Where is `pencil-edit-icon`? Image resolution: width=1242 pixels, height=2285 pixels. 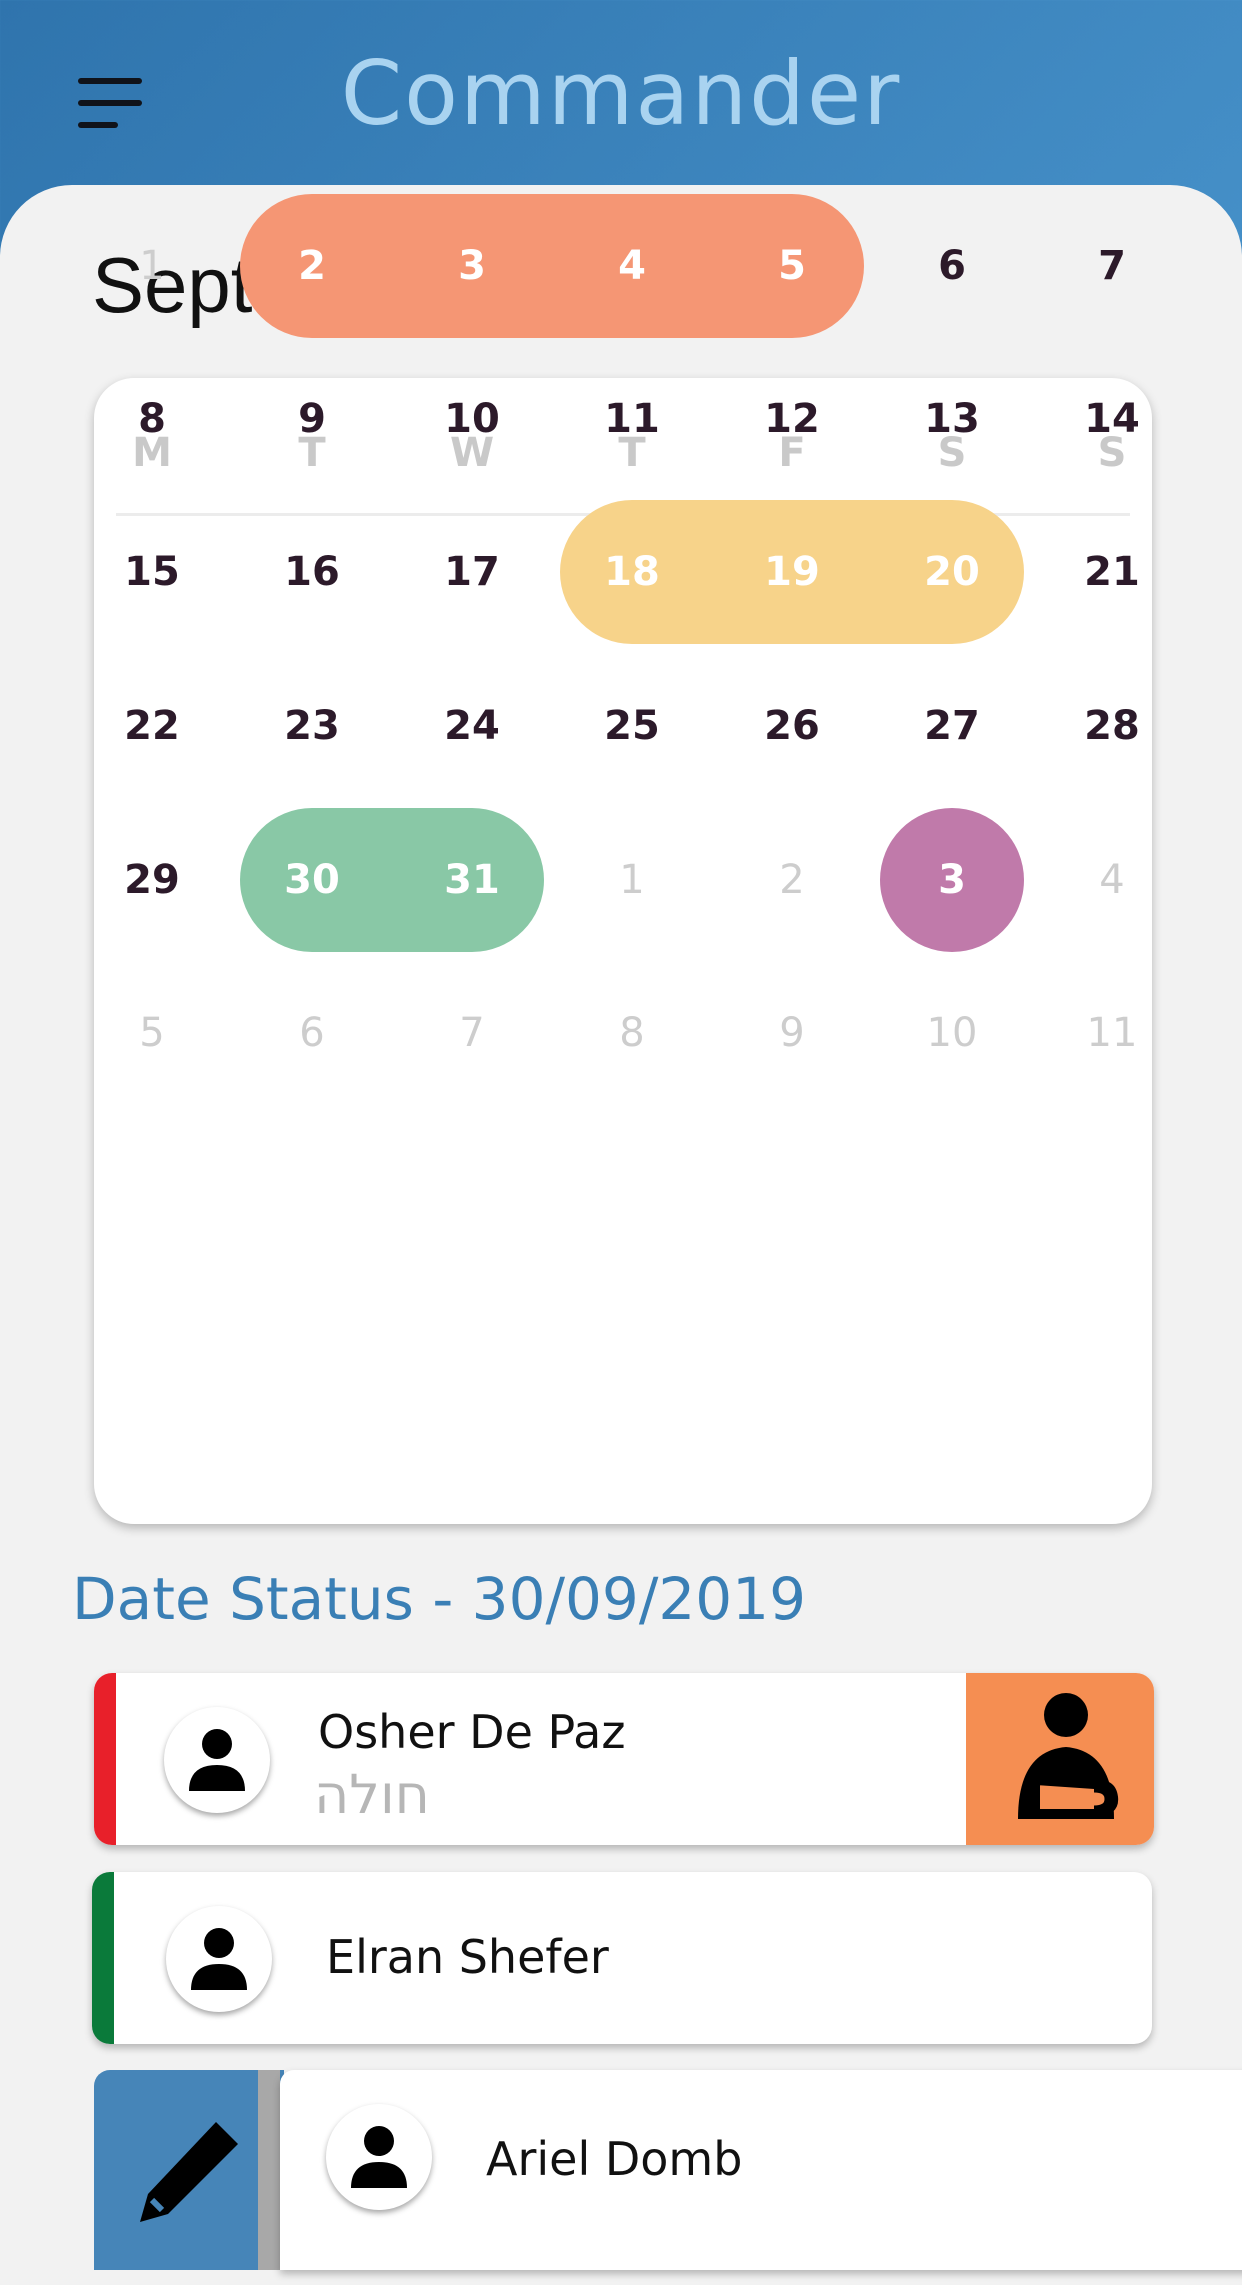
pencil-edit-icon is located at coordinates (189, 2172).